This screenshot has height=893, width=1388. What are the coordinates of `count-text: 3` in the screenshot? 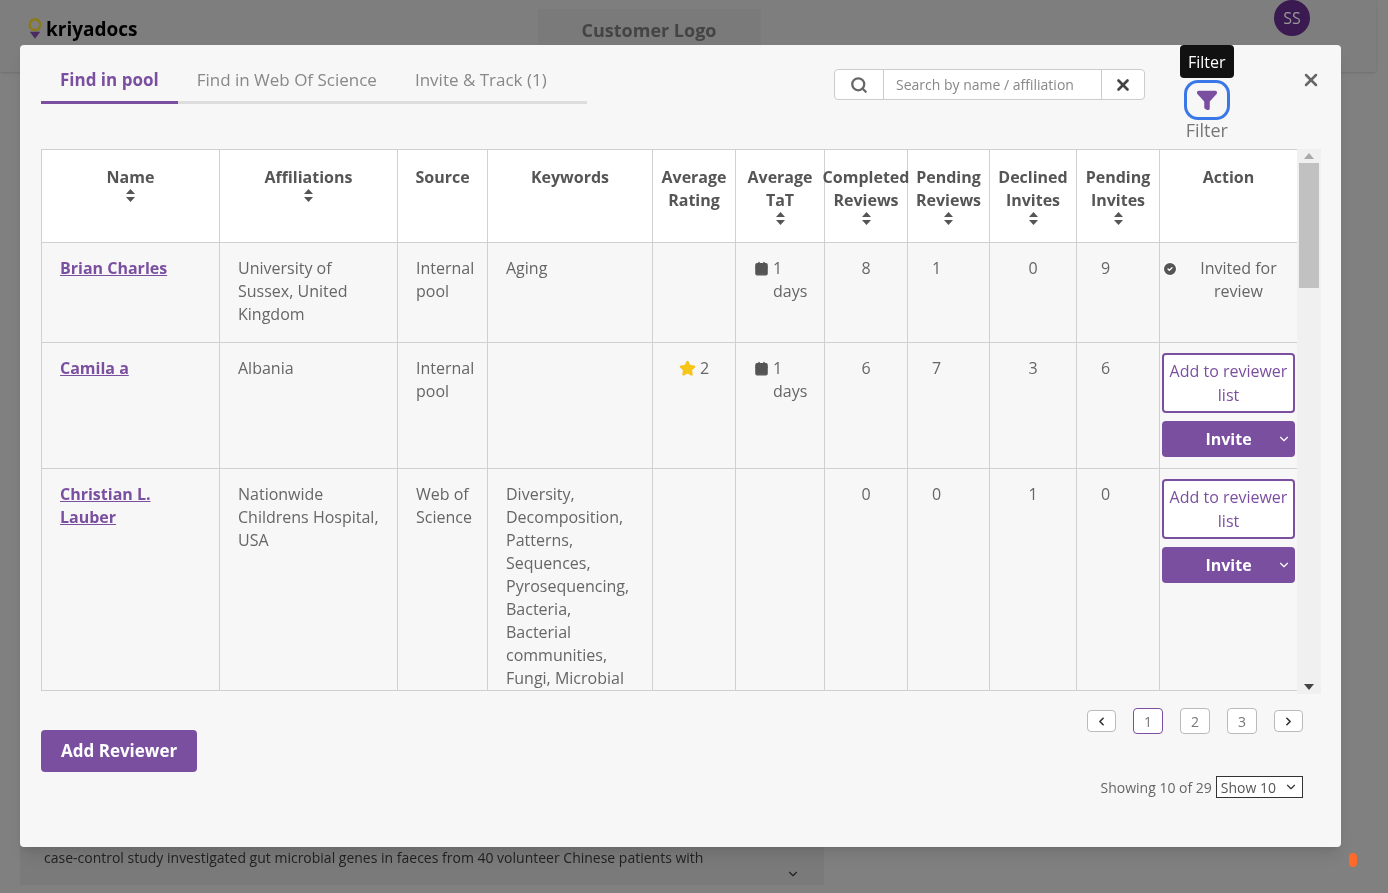 It's located at (1033, 368).